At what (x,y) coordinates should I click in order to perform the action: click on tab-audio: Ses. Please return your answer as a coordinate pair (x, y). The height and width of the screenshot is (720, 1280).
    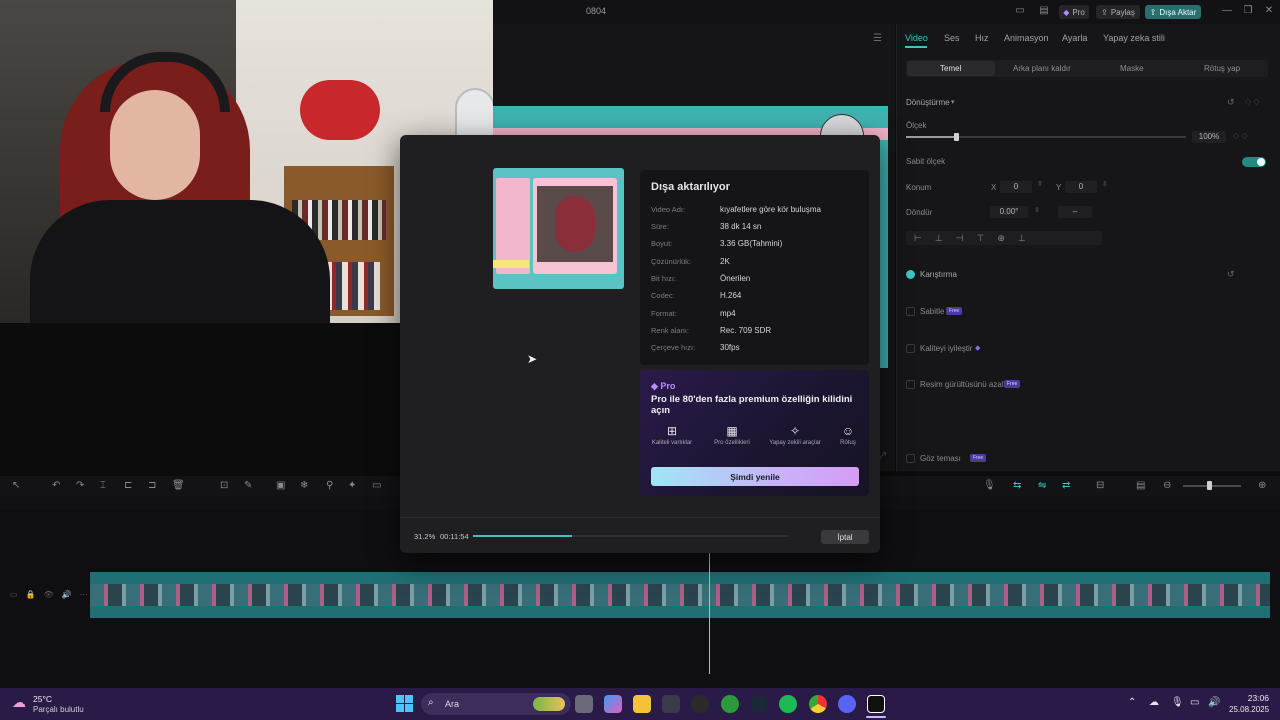
    Looking at the image, I should click on (952, 38).